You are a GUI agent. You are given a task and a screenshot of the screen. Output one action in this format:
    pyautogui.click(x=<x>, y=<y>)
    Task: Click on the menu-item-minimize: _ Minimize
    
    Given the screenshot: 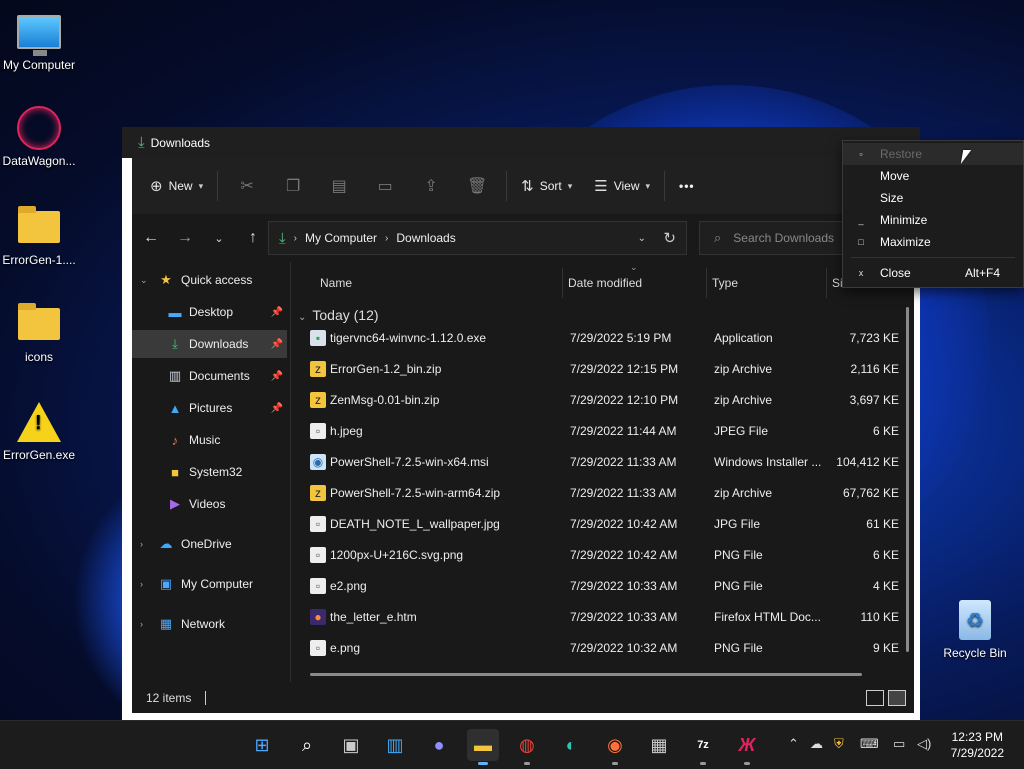 What is the action you would take?
    pyautogui.click(x=933, y=220)
    